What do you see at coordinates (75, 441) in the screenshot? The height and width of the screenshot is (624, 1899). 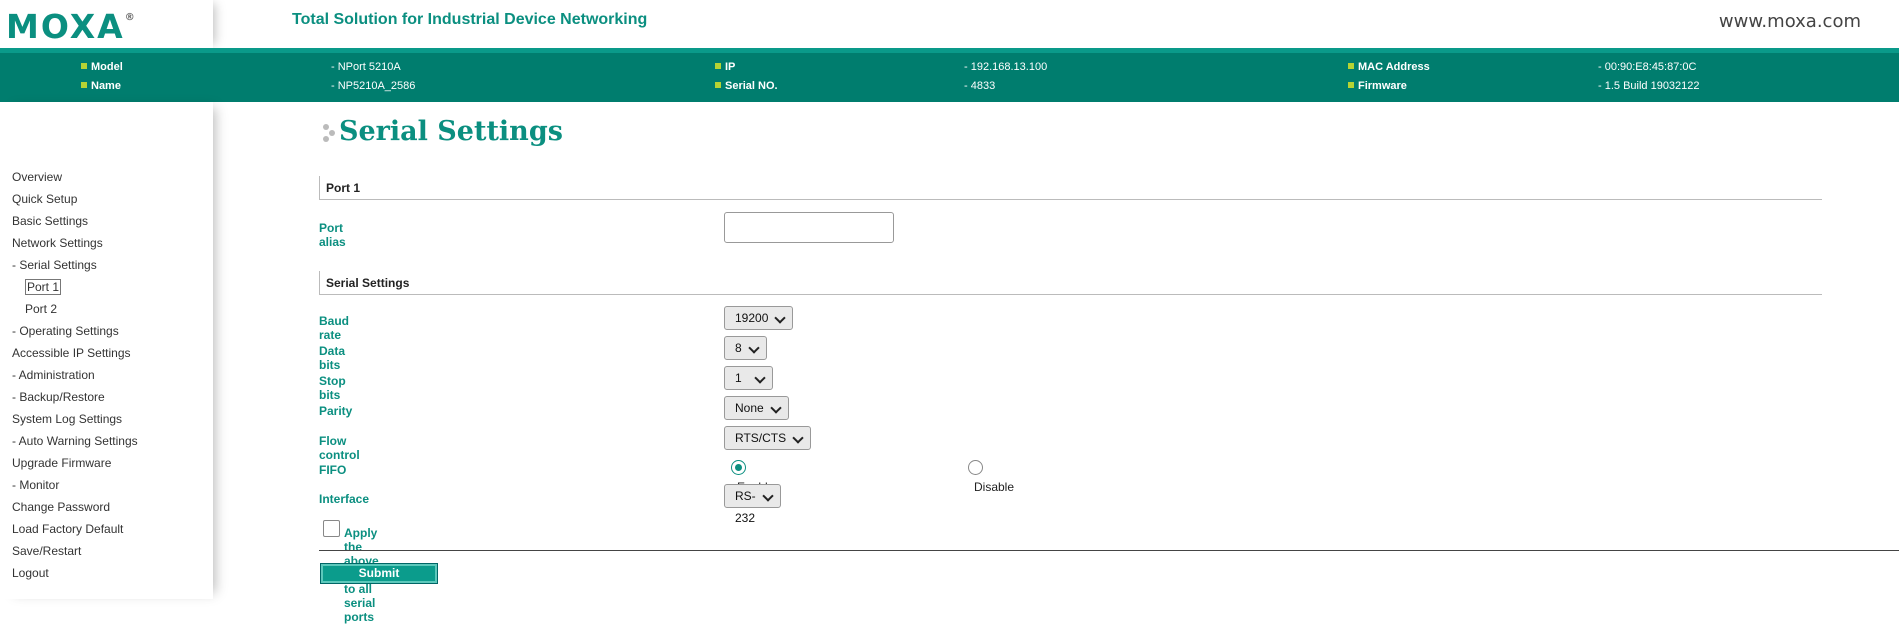 I see `nav-auto-warning: - Auto Warning Settings` at bounding box center [75, 441].